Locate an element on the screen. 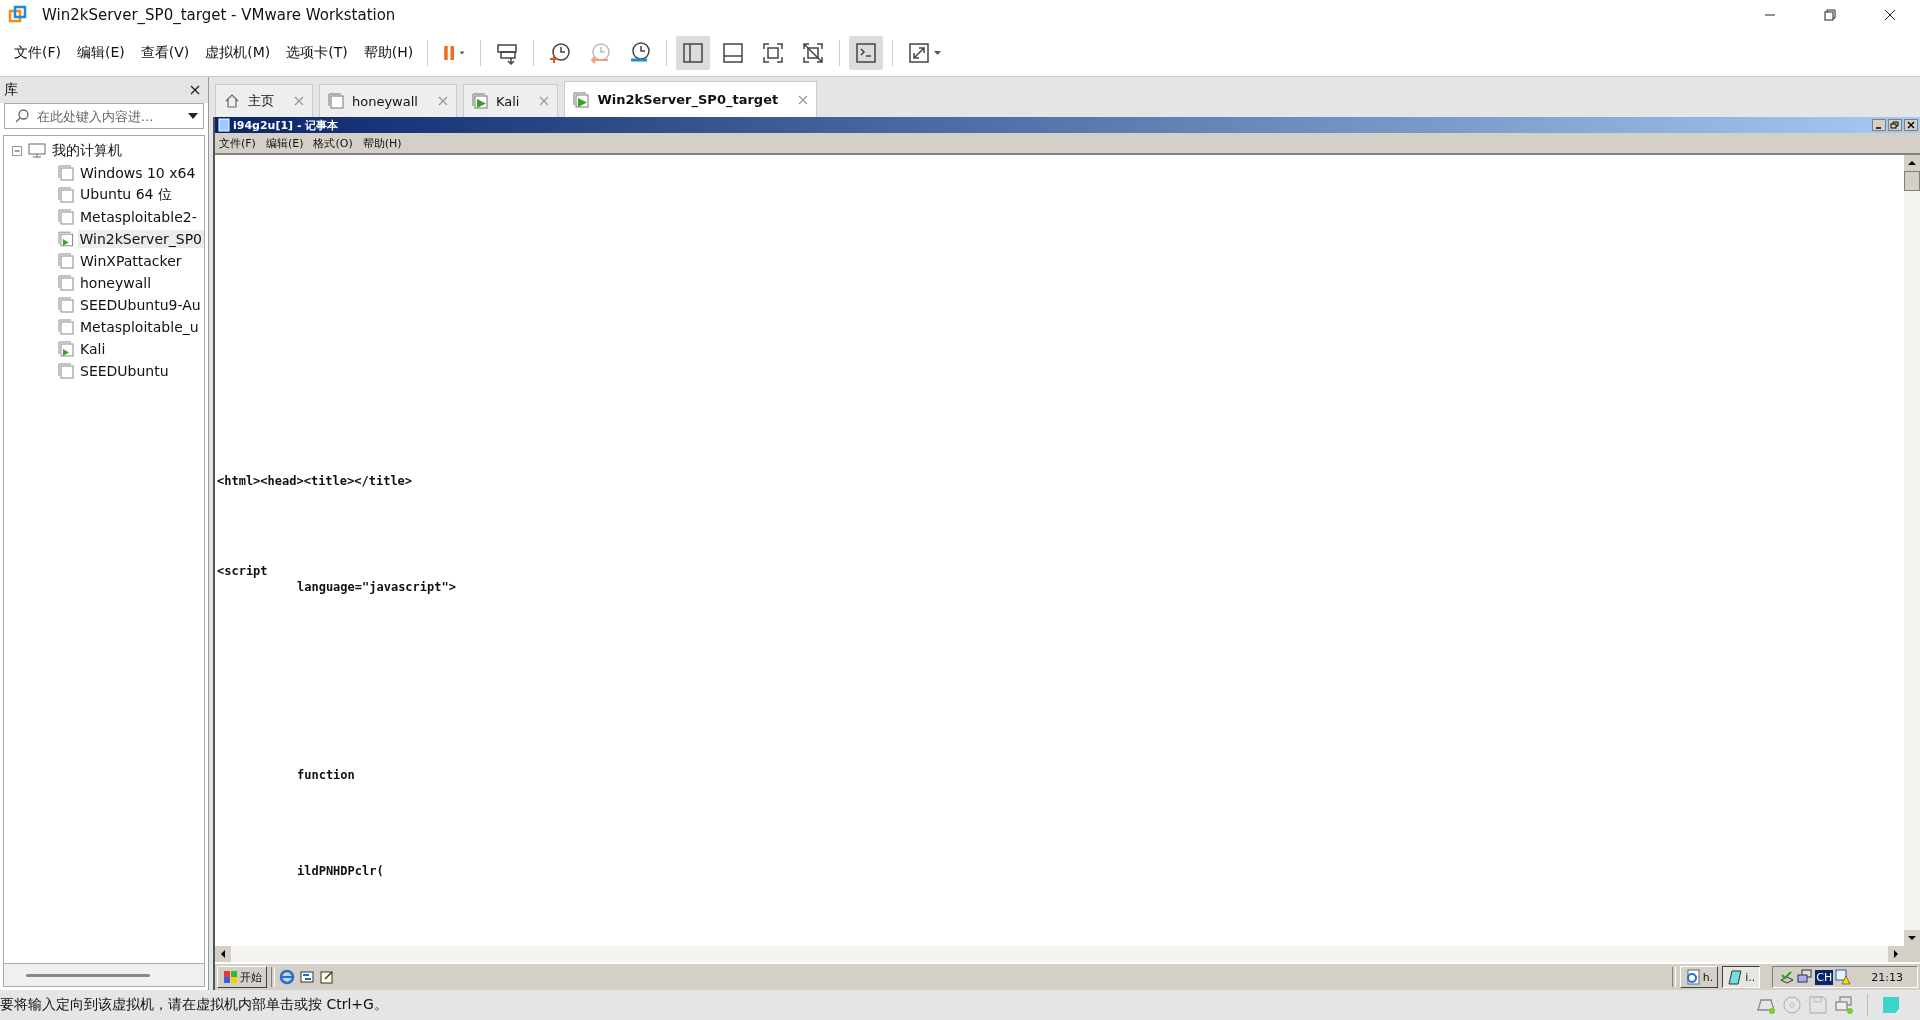 Image resolution: width=1920 pixels, height=1020 pixels. tree-item: honeywall is located at coordinates (116, 283).